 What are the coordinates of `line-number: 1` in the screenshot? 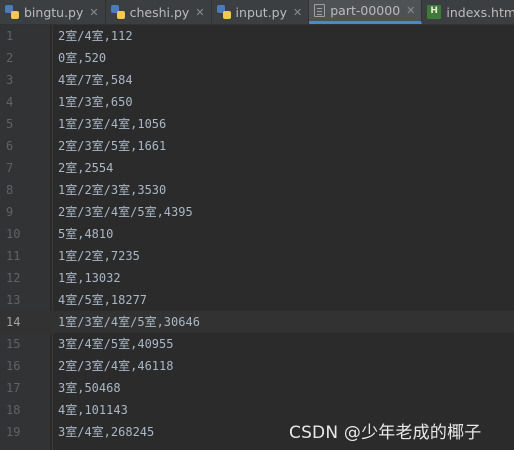 It's located at (10, 36).